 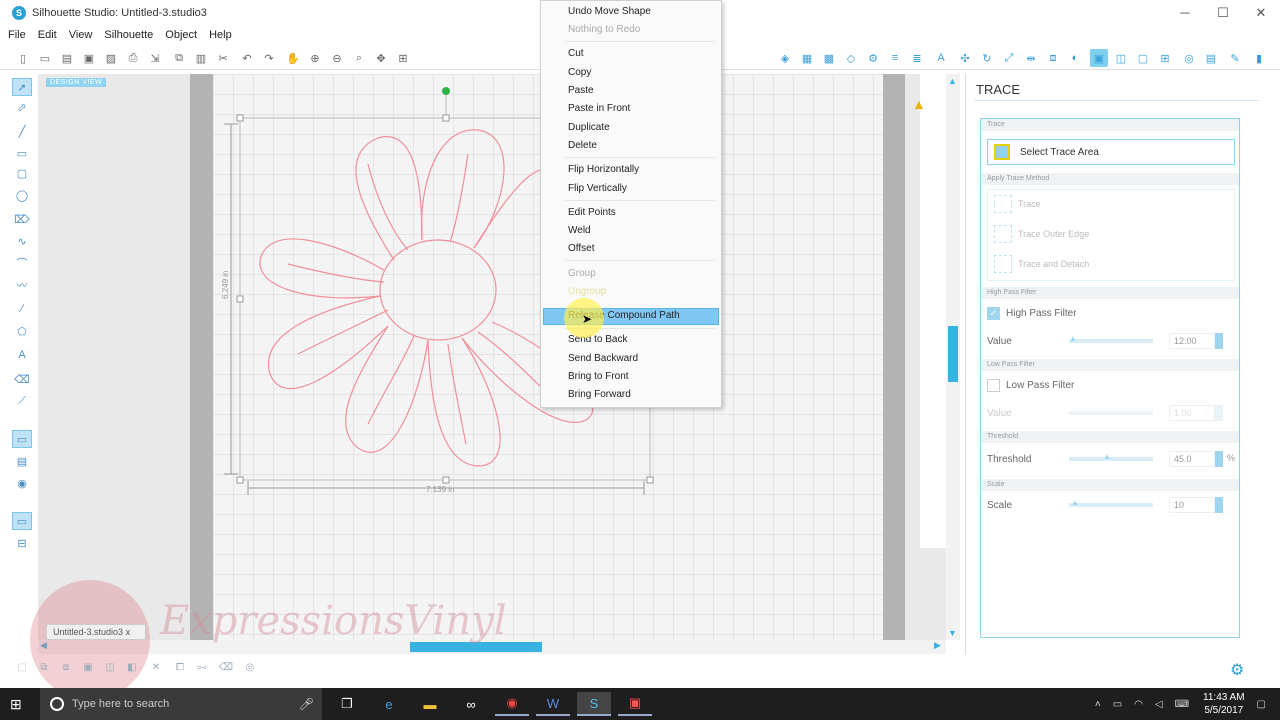 What do you see at coordinates (250, 670) in the screenshot?
I see `target-icon: ◎` at bounding box center [250, 670].